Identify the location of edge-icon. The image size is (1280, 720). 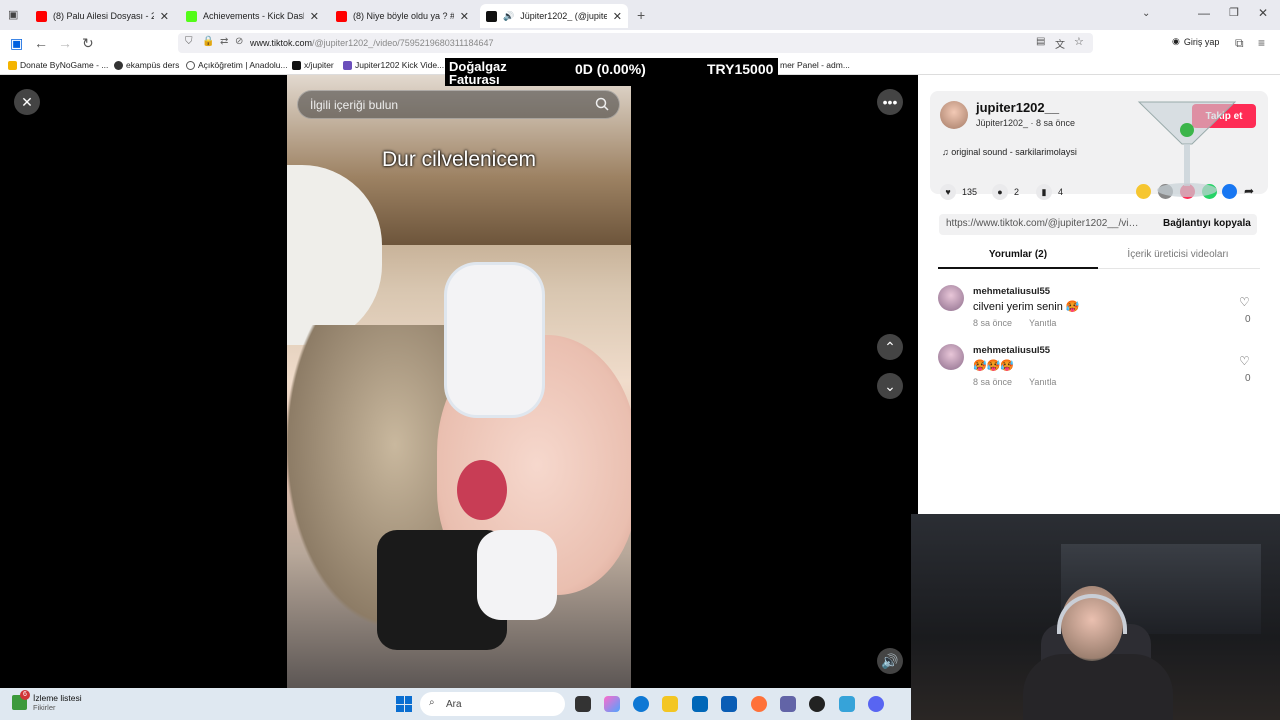
(641, 704).